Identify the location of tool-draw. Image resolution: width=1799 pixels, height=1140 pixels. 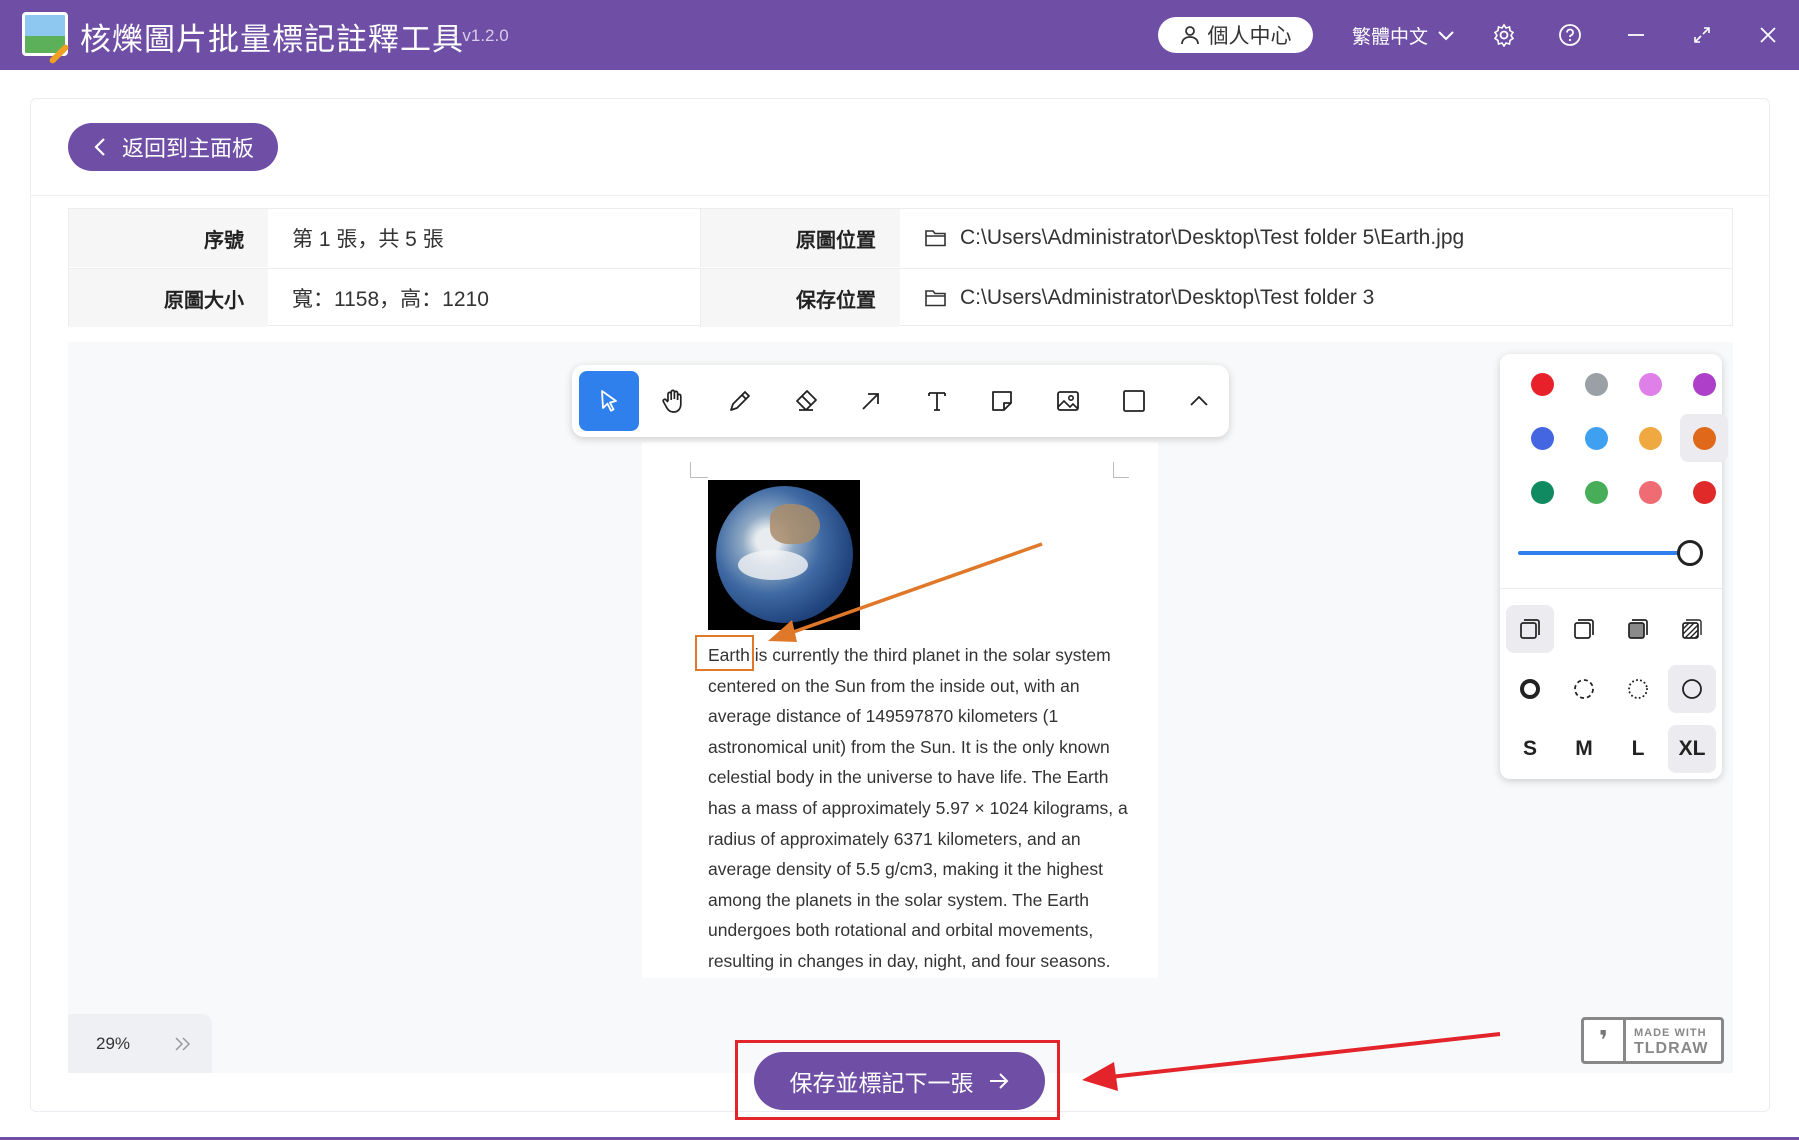
(740, 401).